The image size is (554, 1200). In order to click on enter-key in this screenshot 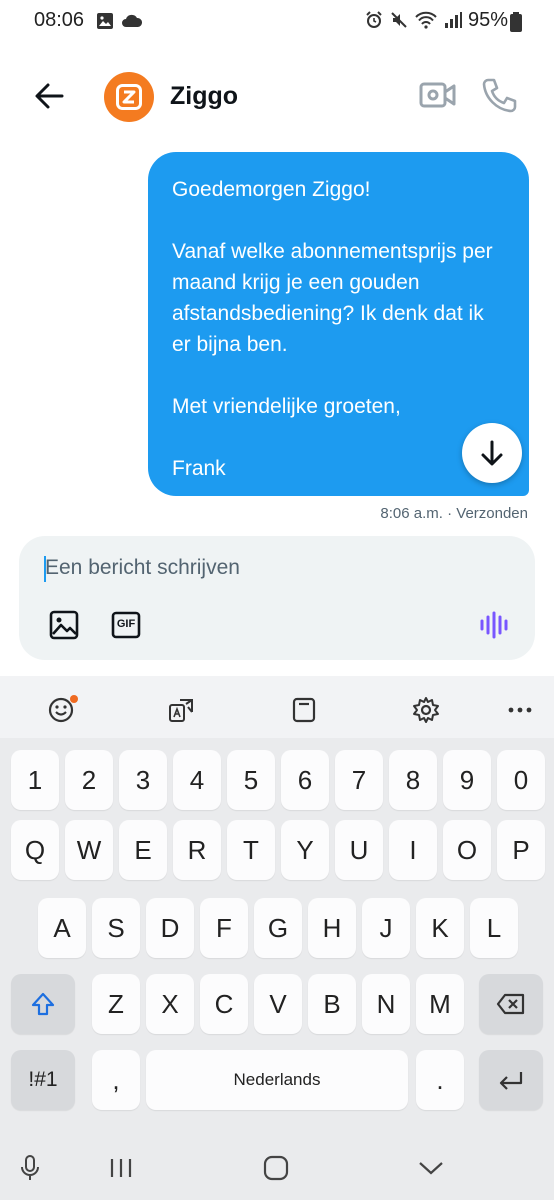, I will do `click(511, 1080)`.